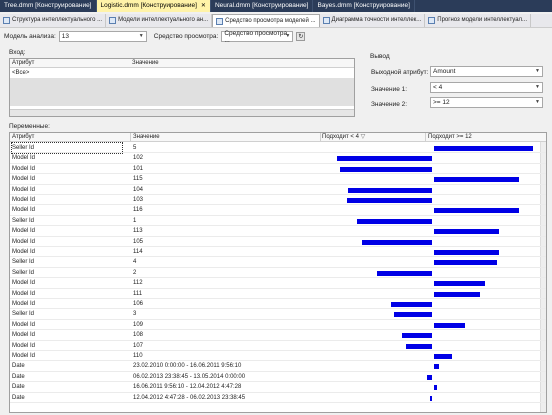 The width and height of the screenshot is (552, 415). What do you see at coordinates (278, 262) in the screenshot?
I see `table-row: Seller Id 4` at bounding box center [278, 262].